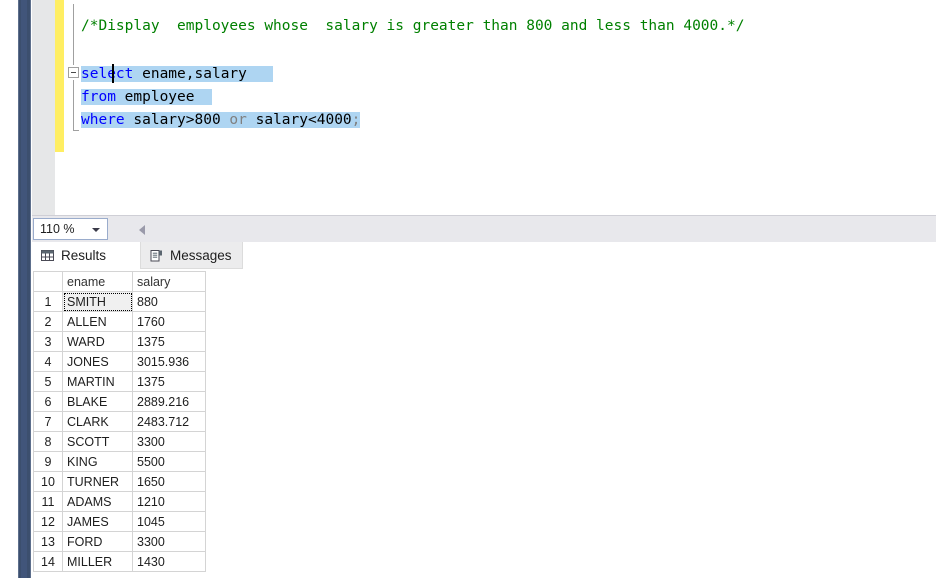  Describe the element at coordinates (24, 289) in the screenshot. I see `dock-side-bar` at that location.